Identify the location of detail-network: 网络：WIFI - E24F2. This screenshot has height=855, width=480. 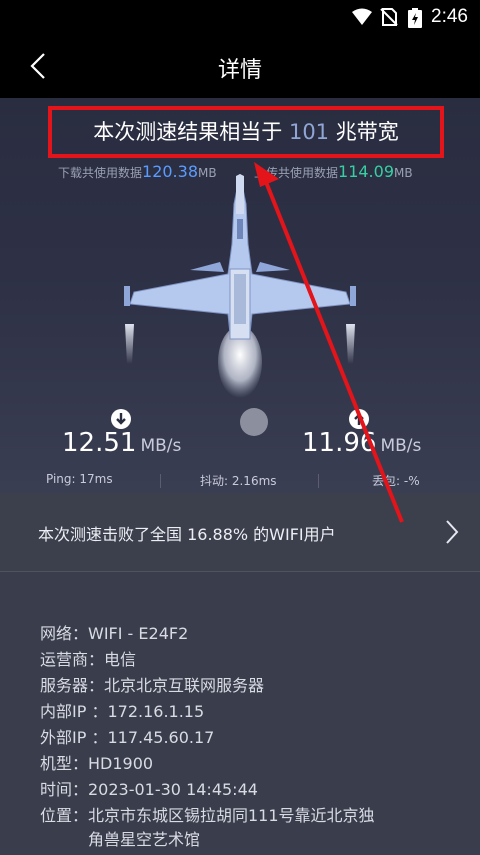
(114, 633).